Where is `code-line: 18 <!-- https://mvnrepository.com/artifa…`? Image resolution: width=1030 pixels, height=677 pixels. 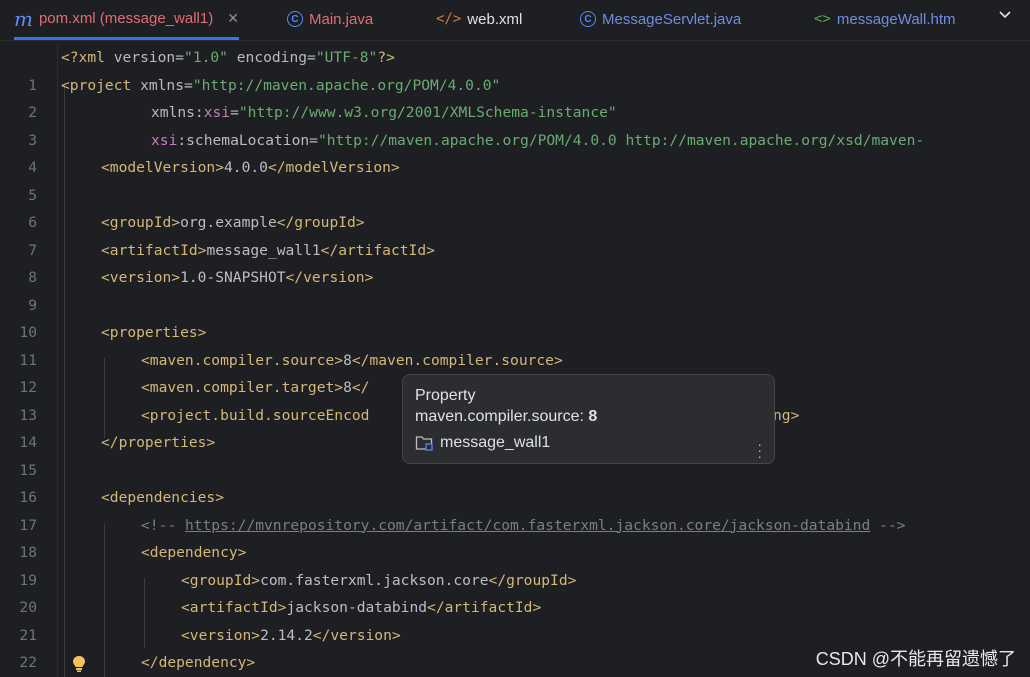
code-line: 18 <!-- https://mvnrepository.com/artifa… is located at coordinates (462, 539).